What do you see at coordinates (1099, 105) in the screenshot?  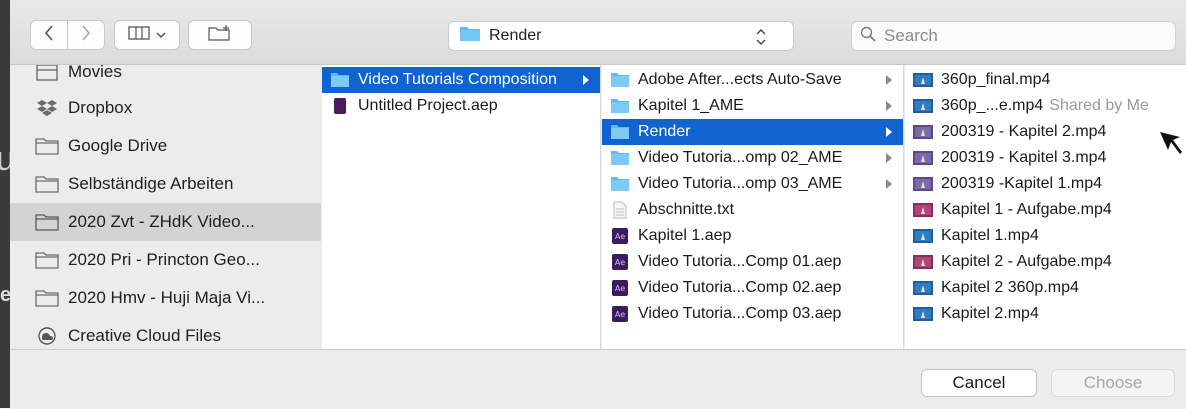 I see `shared-label: Shared by Me` at bounding box center [1099, 105].